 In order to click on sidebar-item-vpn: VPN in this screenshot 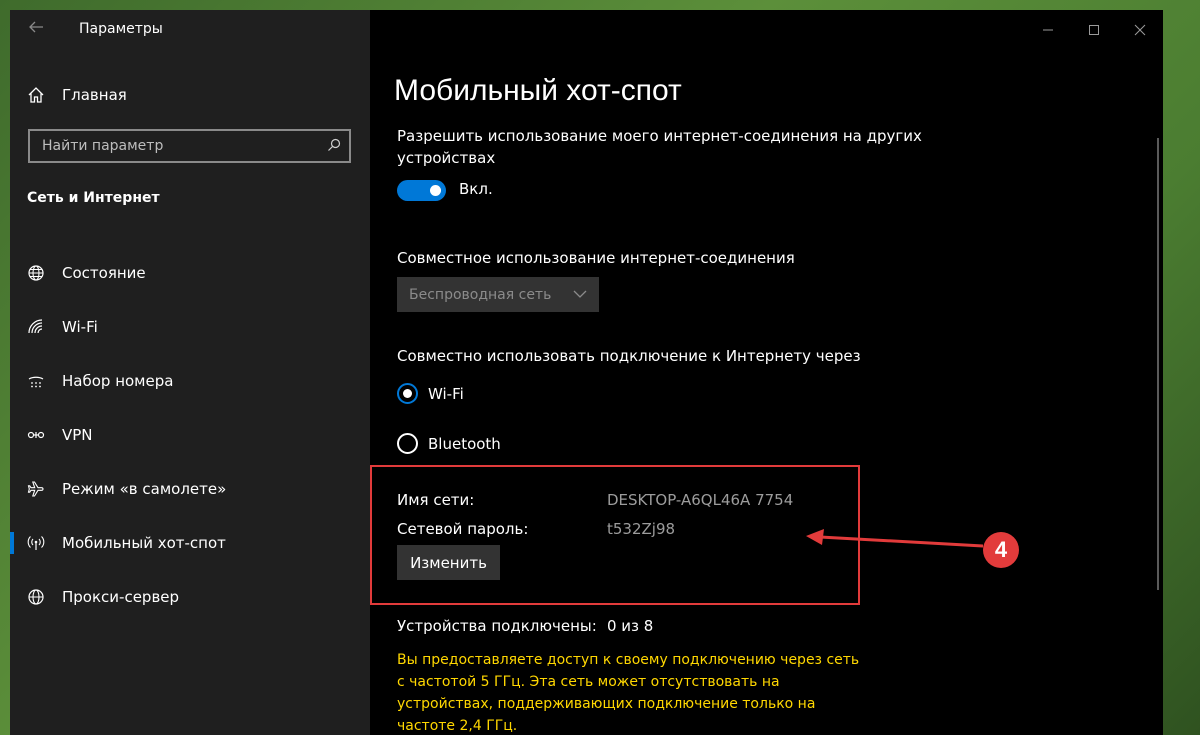, I will do `click(190, 435)`.